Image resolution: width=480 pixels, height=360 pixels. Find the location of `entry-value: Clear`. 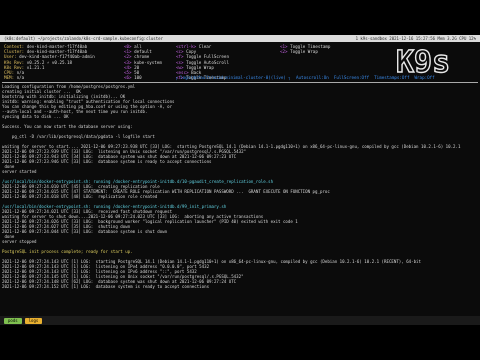

entry-value: Clear is located at coordinates (205, 46).